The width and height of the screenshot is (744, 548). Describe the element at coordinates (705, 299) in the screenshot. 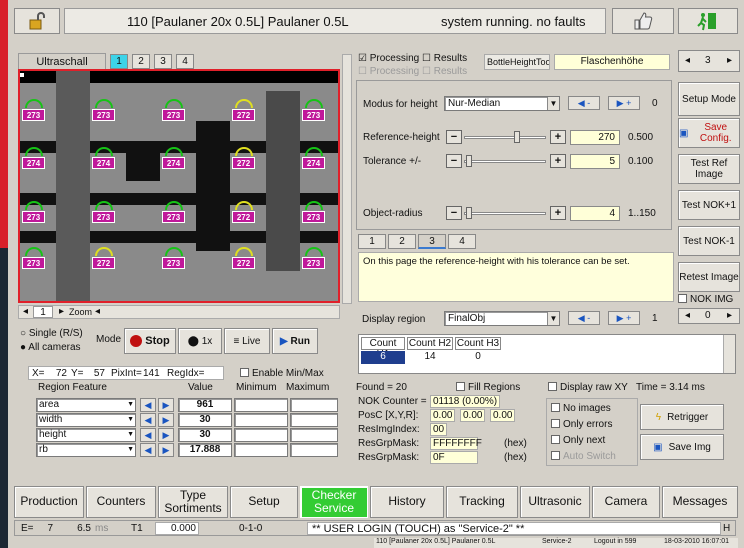

I see `nok-img-checkbox: NOK IMG` at that location.